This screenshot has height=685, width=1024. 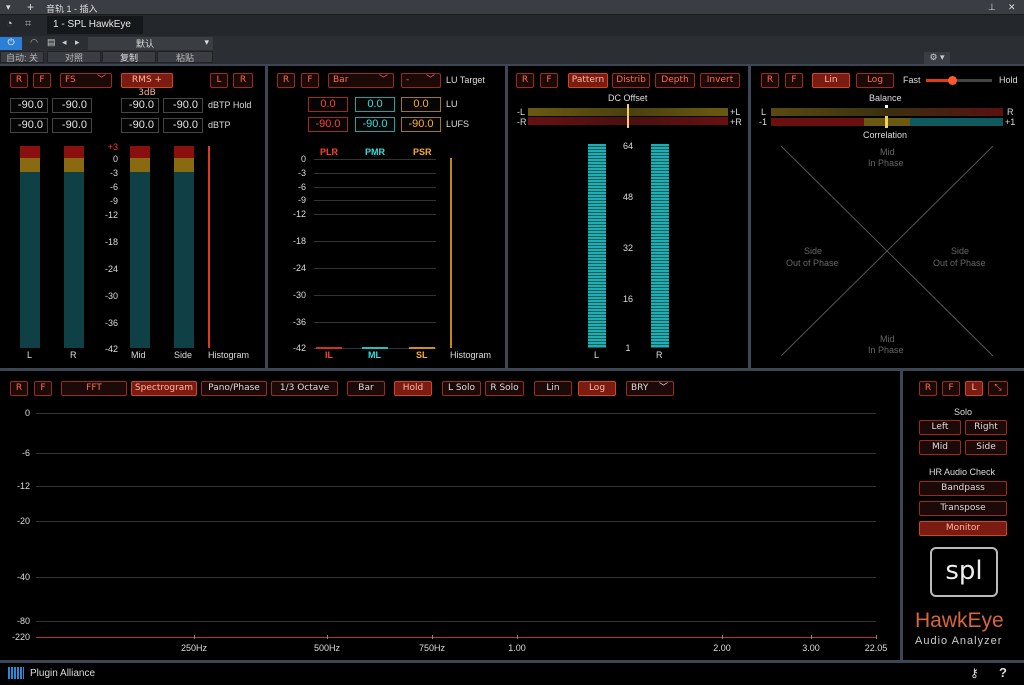 What do you see at coordinates (164, 388) in the screenshot?
I see `spectrogram-button: Spectrogram` at bounding box center [164, 388].